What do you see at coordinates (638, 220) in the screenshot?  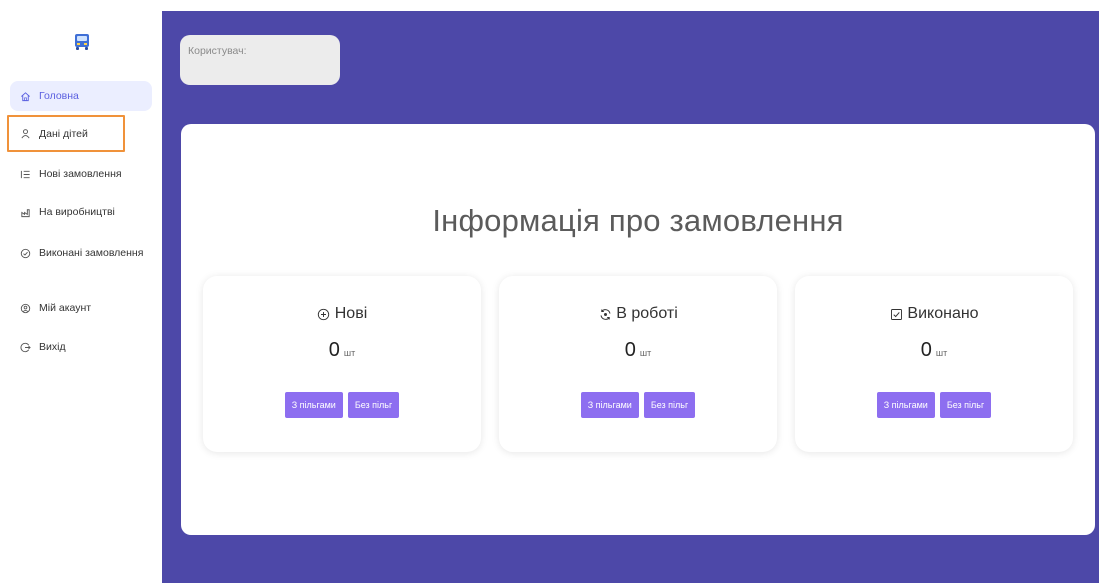 I see `page-title: Інформація про замовлення` at bounding box center [638, 220].